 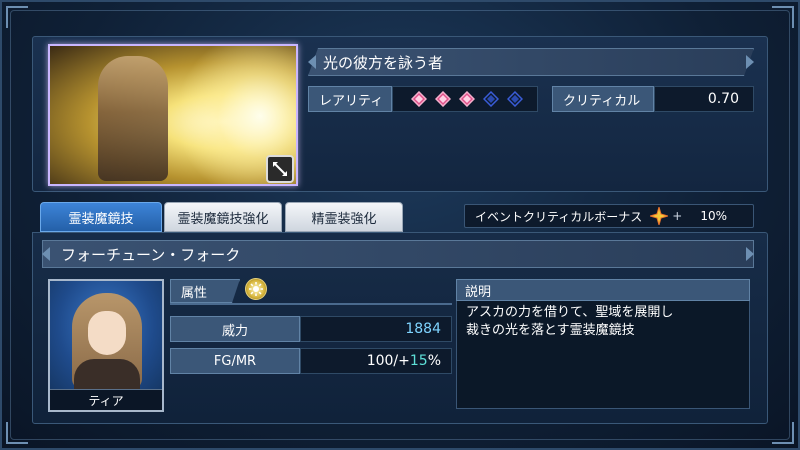 What do you see at coordinates (398, 254) in the screenshot?
I see `skill-name-bar: フォーチューン・フォーク` at bounding box center [398, 254].